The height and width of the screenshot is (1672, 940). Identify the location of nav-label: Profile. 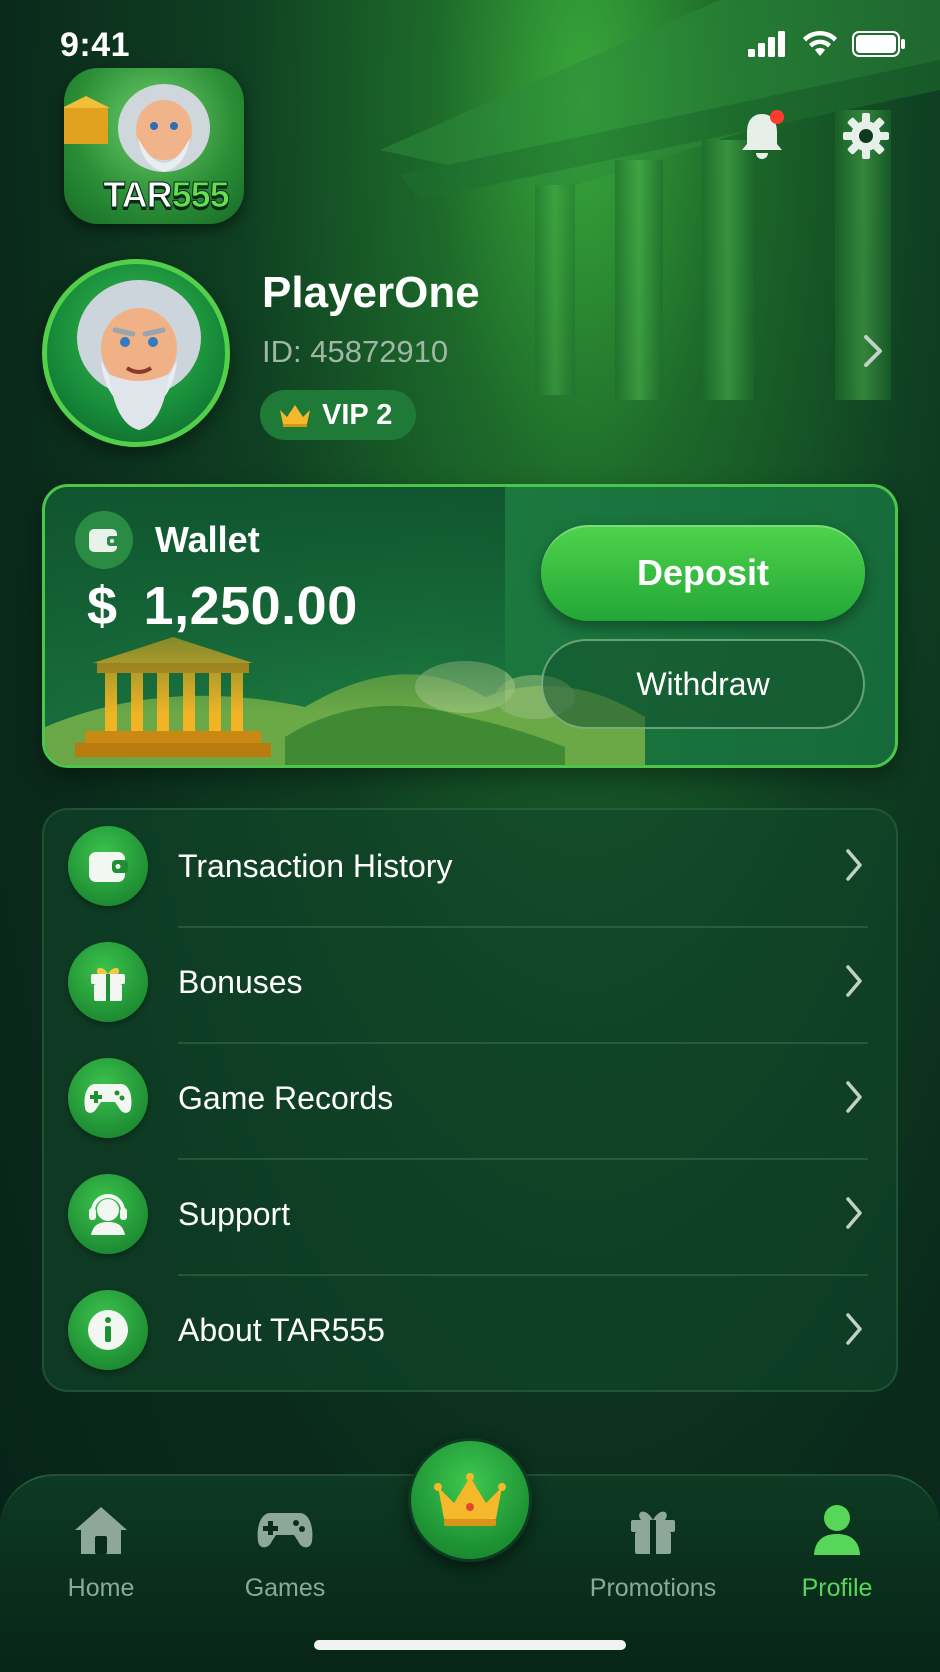
(837, 1588).